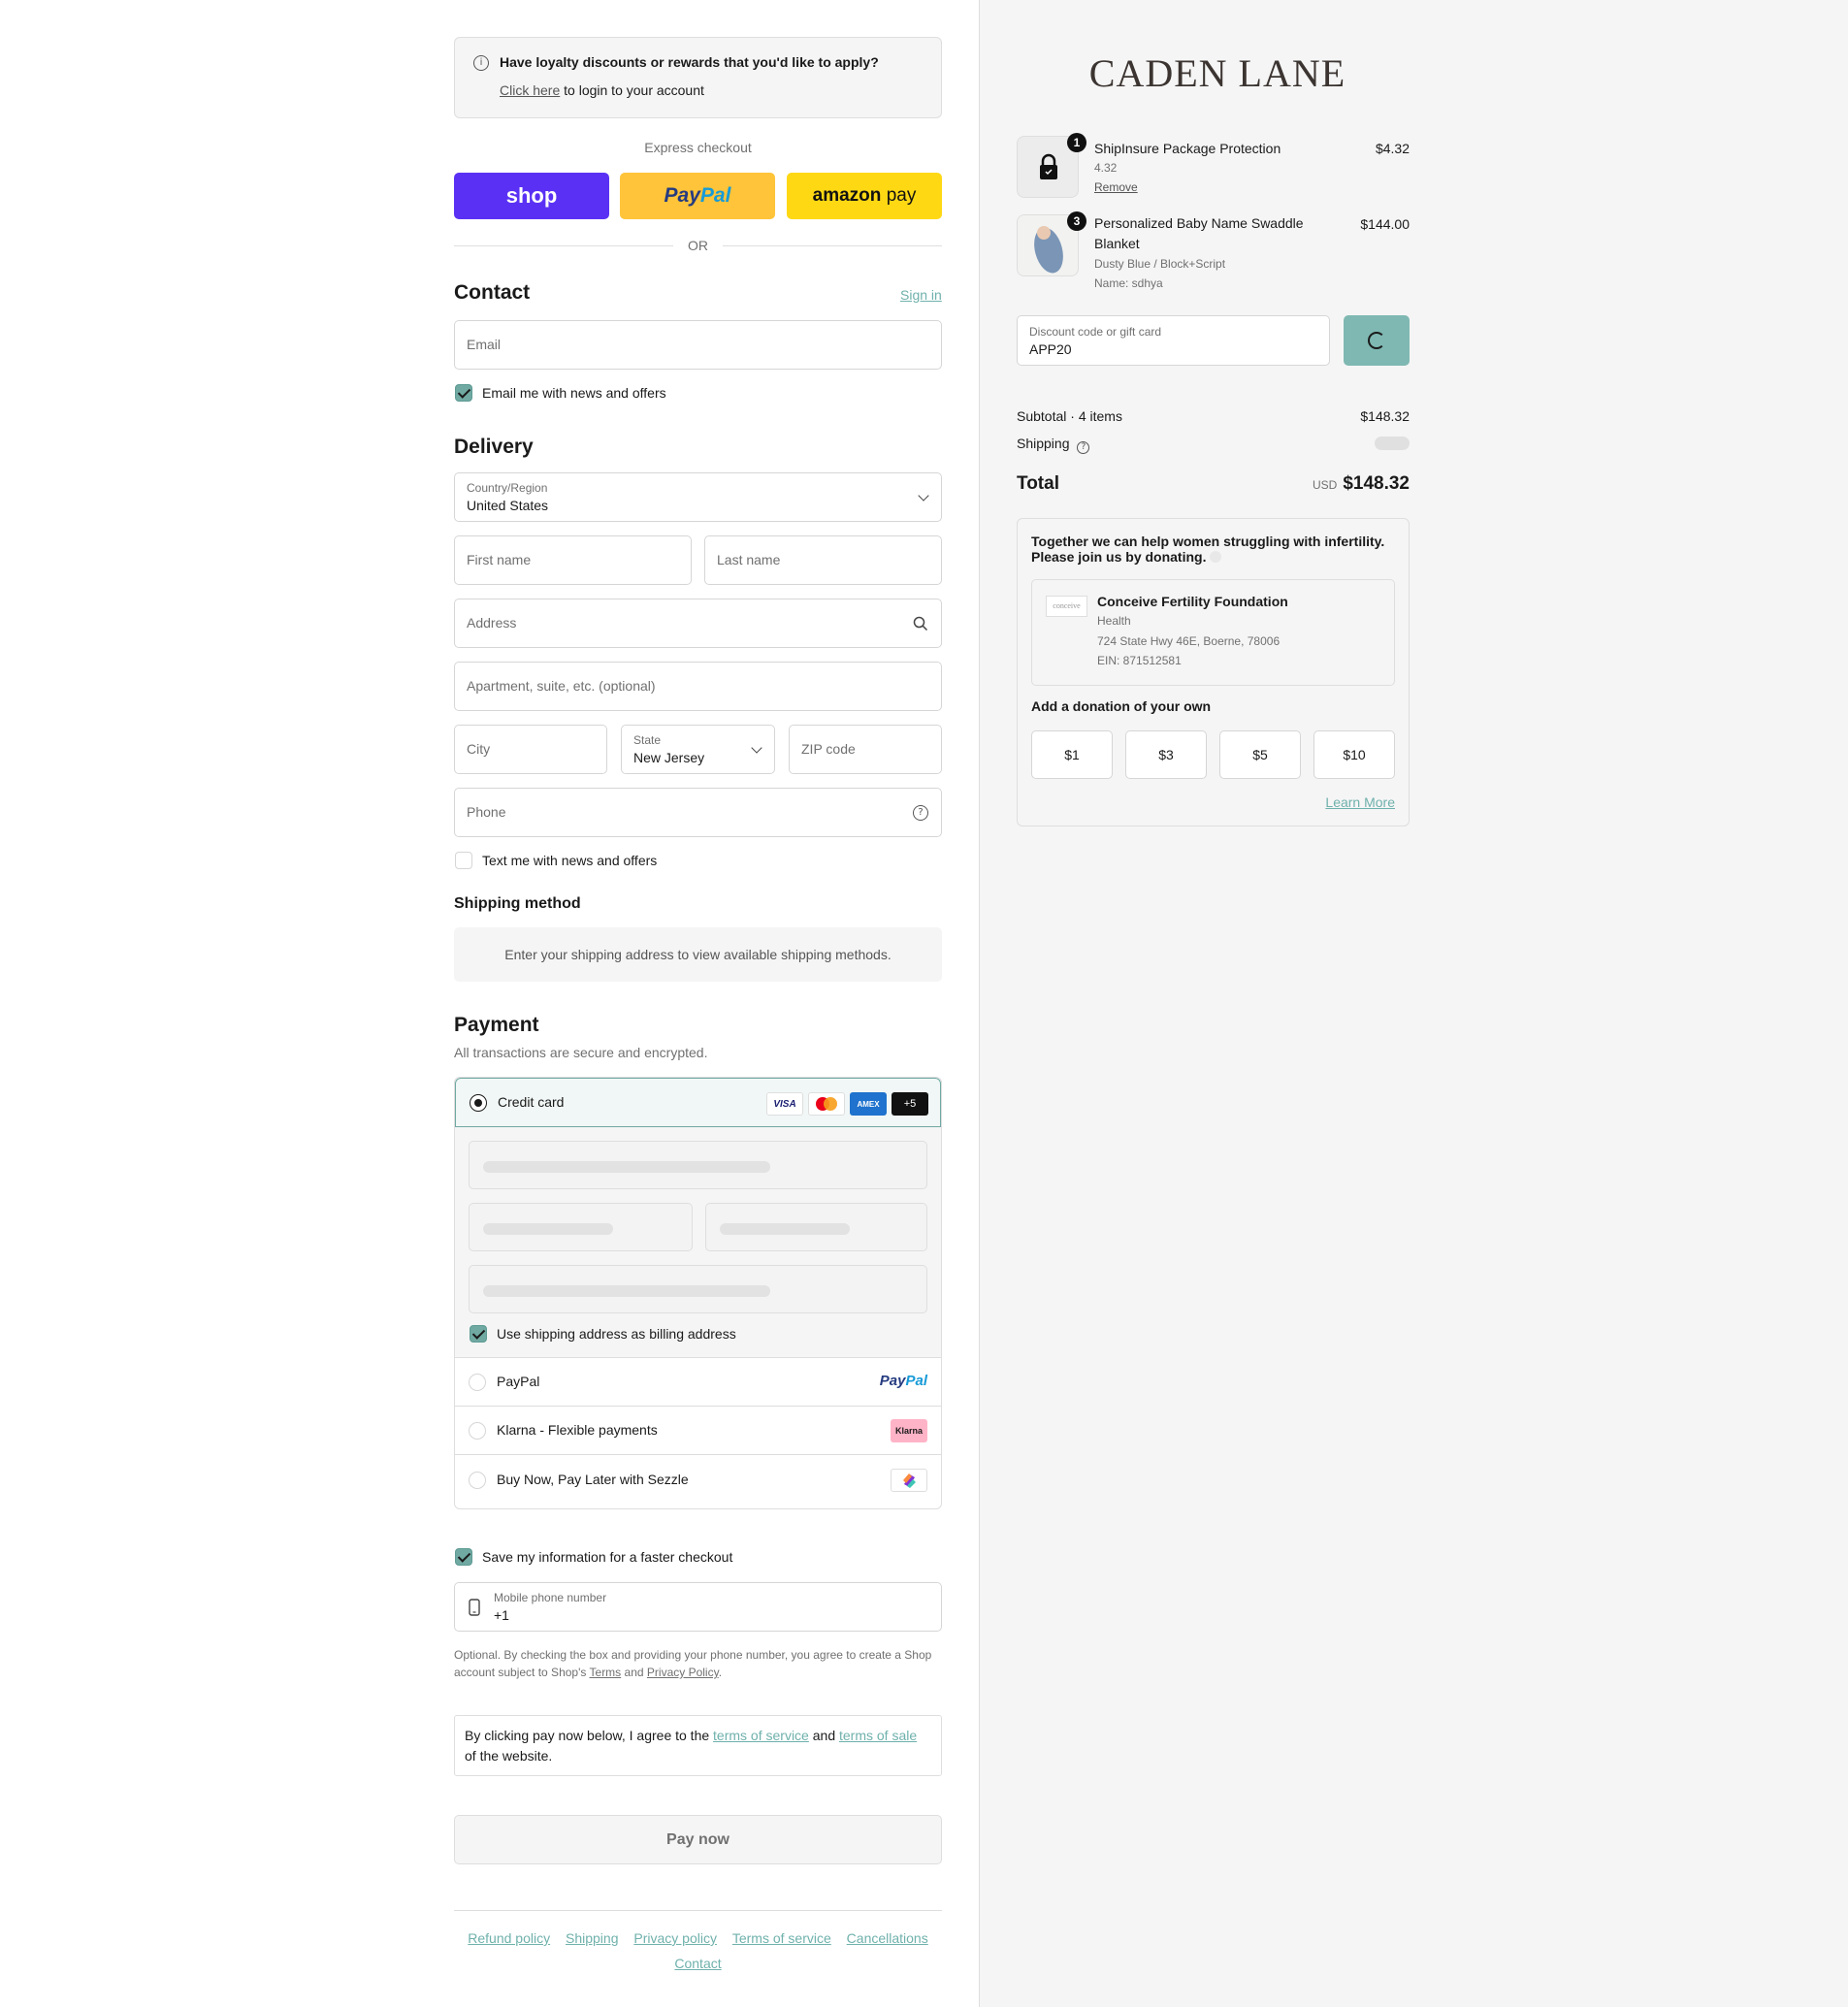 The height and width of the screenshot is (2007, 1848). Describe the element at coordinates (1160, 264) in the screenshot. I see `item-variant: Dusty Blue / Block+Script` at that location.